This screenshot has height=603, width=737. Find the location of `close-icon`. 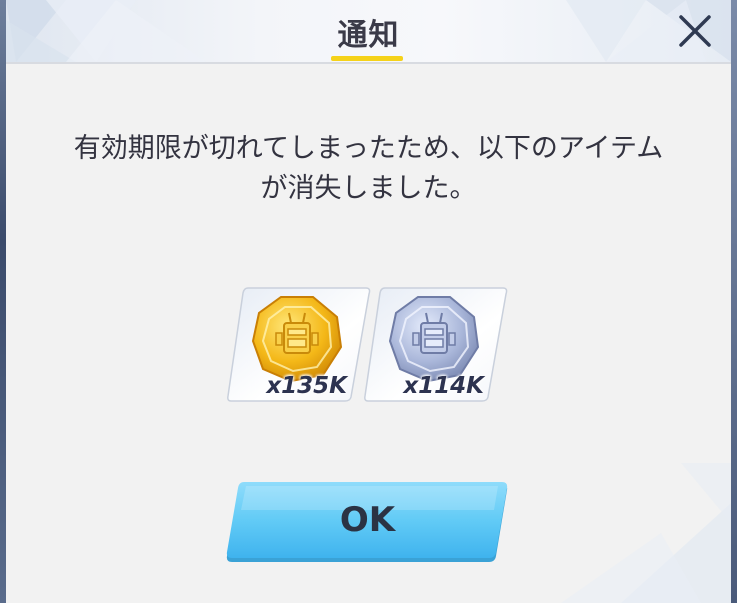

close-icon is located at coordinates (695, 31).